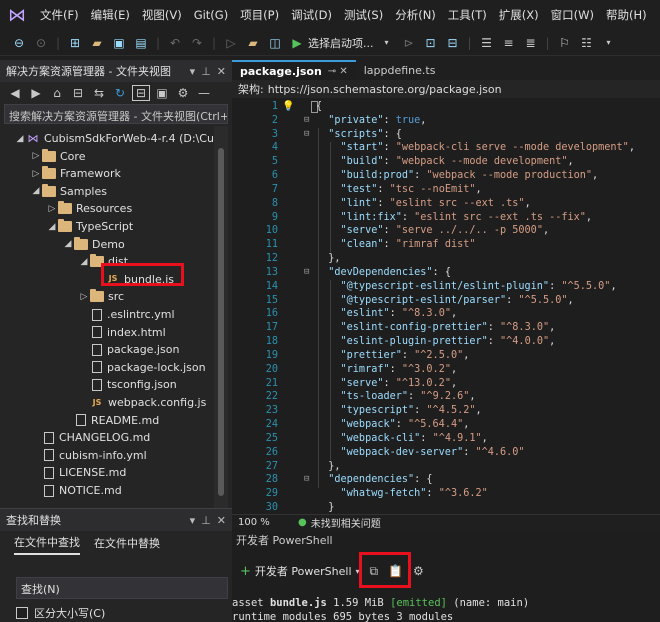 Image resolution: width=660 pixels, height=622 pixels. I want to click on zoom-level: 100 %, so click(265, 522).